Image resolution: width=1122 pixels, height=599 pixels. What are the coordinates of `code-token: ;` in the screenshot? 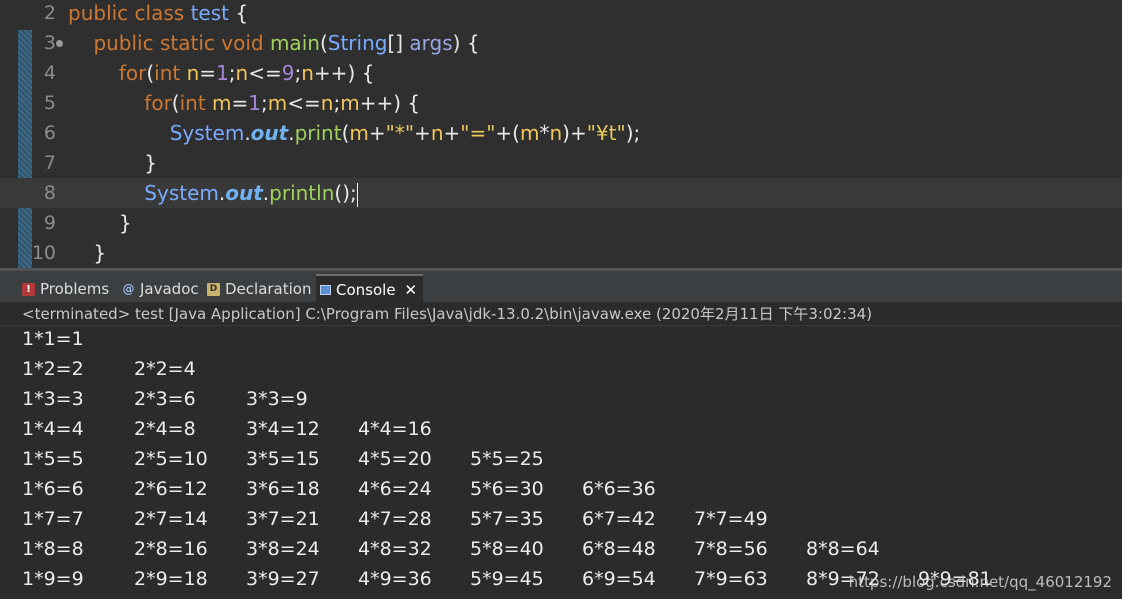 It's located at (232, 73).